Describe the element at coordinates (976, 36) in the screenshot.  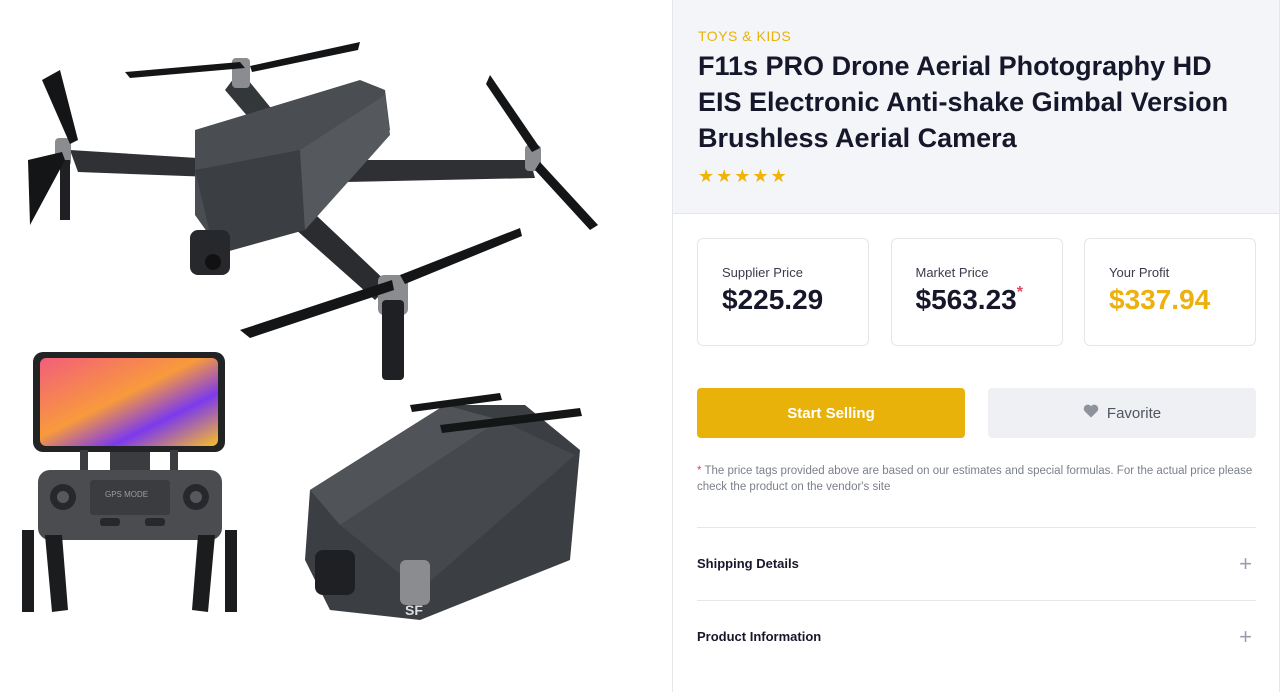
I see `product-category: TOYS & KIDS` at that location.